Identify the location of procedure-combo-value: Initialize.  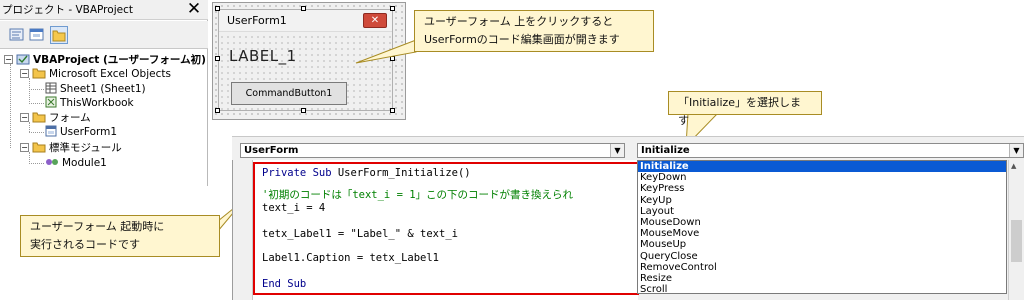
(665, 150).